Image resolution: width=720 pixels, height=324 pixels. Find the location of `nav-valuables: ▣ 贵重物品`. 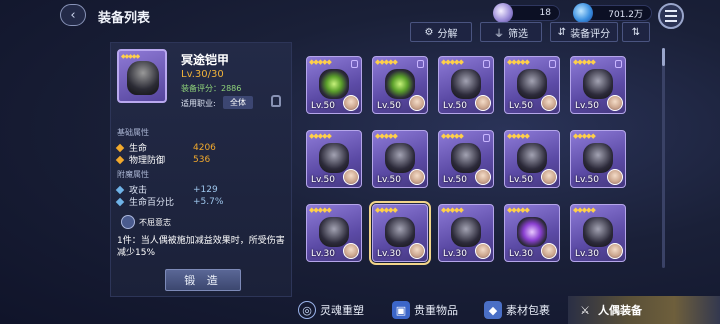

nav-valuables: ▣ 贵重物品 is located at coordinates (425, 310).